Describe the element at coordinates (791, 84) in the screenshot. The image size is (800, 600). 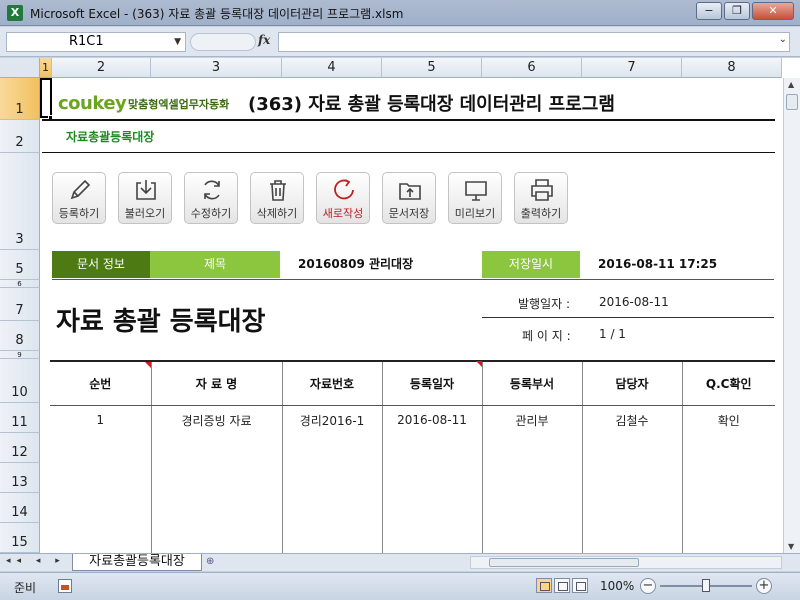
I see `scroll-up-icon: ▲` at that location.